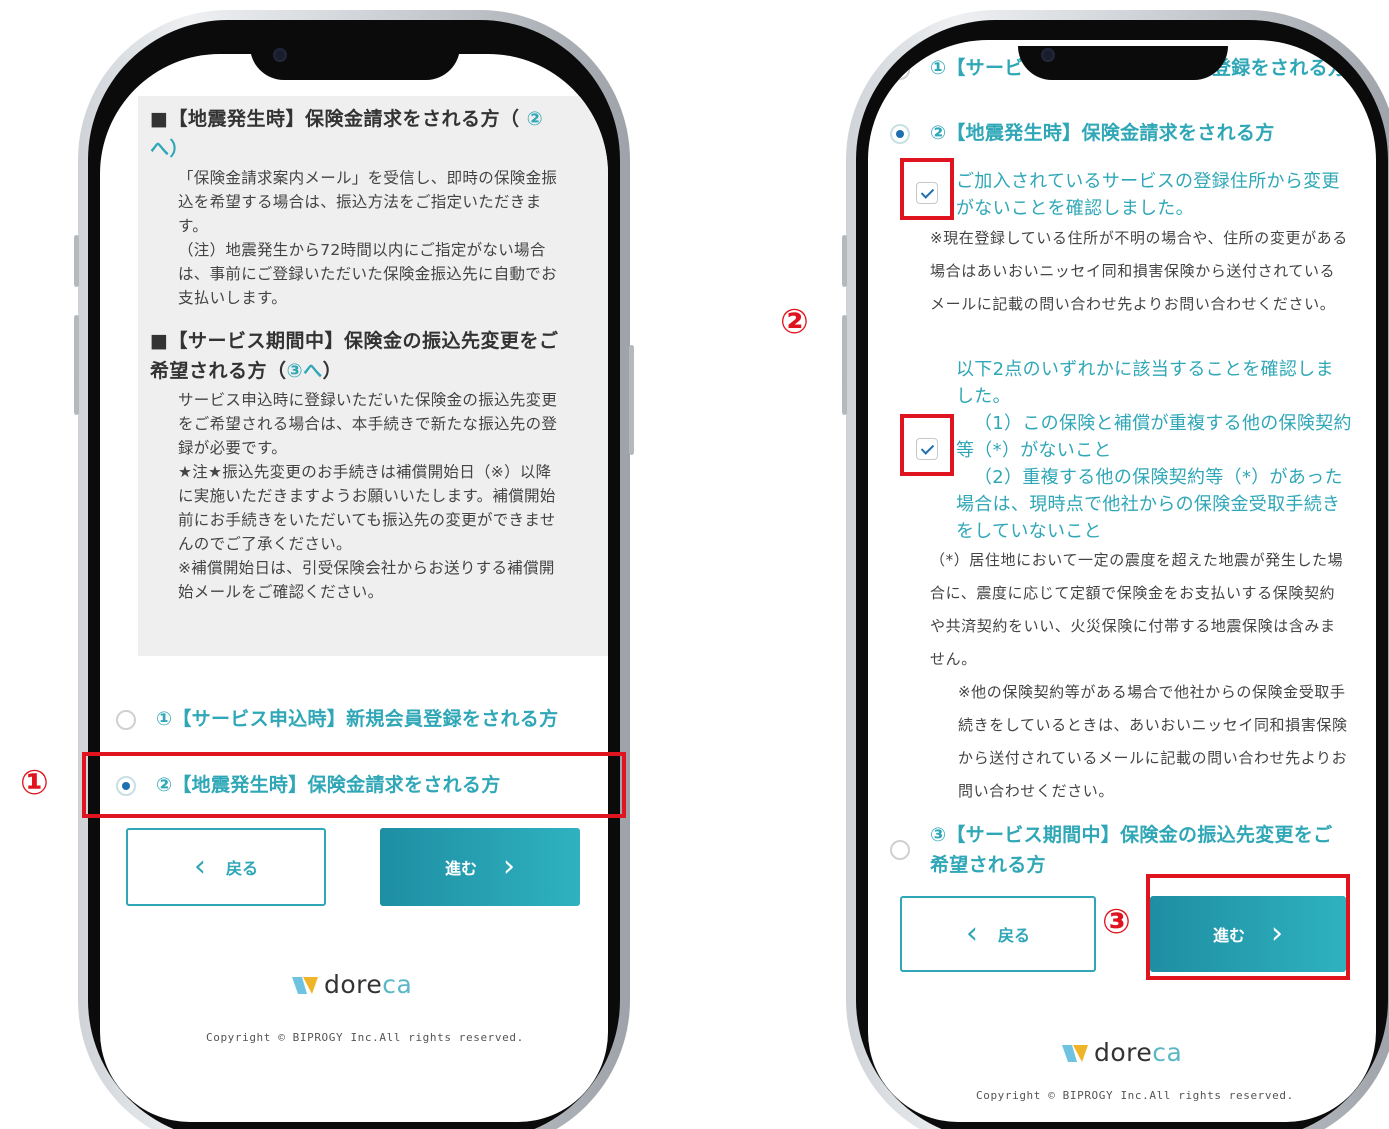 The image size is (1389, 1129). What do you see at coordinates (631, 400) in the screenshot?
I see `power-button` at bounding box center [631, 400].